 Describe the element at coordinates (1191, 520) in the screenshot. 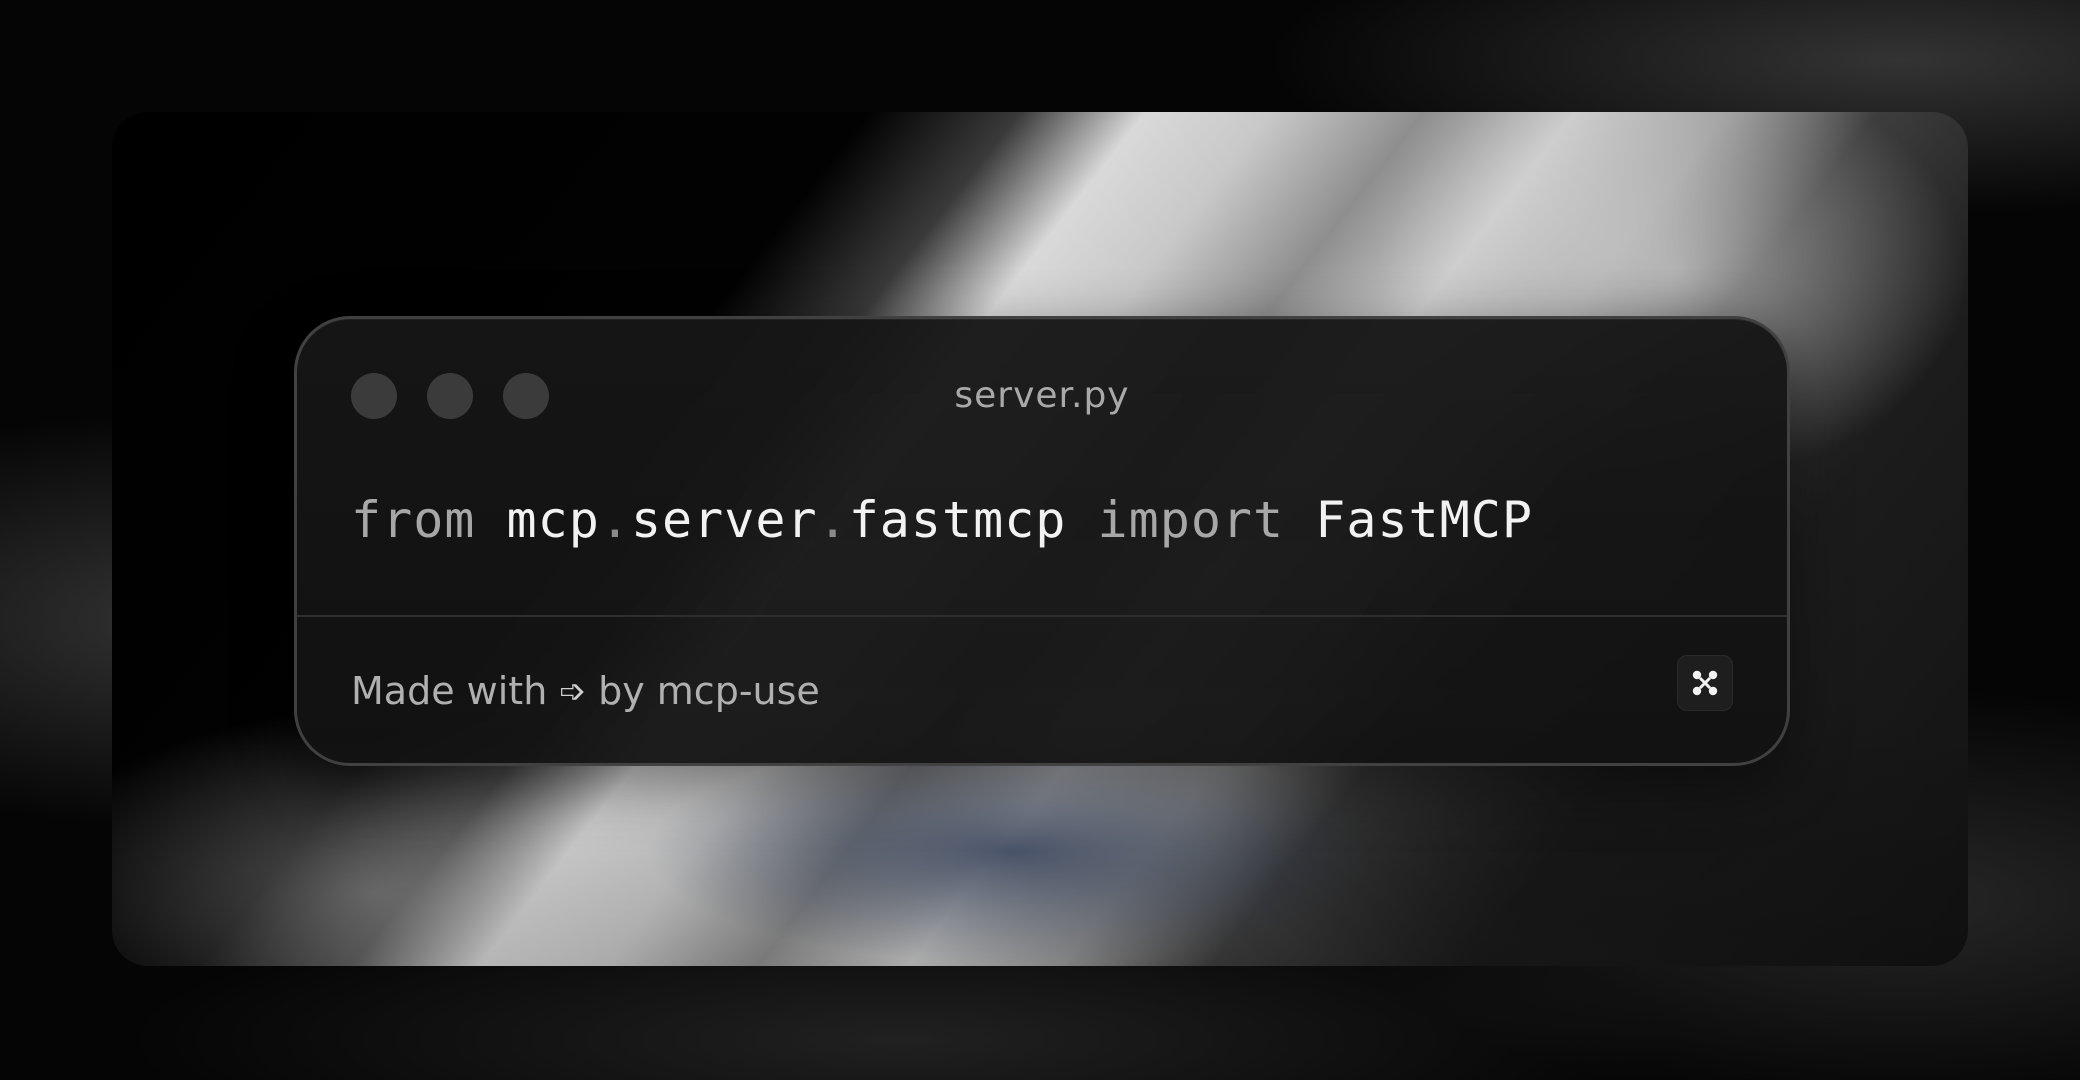

I see `keyword-import: import` at that location.